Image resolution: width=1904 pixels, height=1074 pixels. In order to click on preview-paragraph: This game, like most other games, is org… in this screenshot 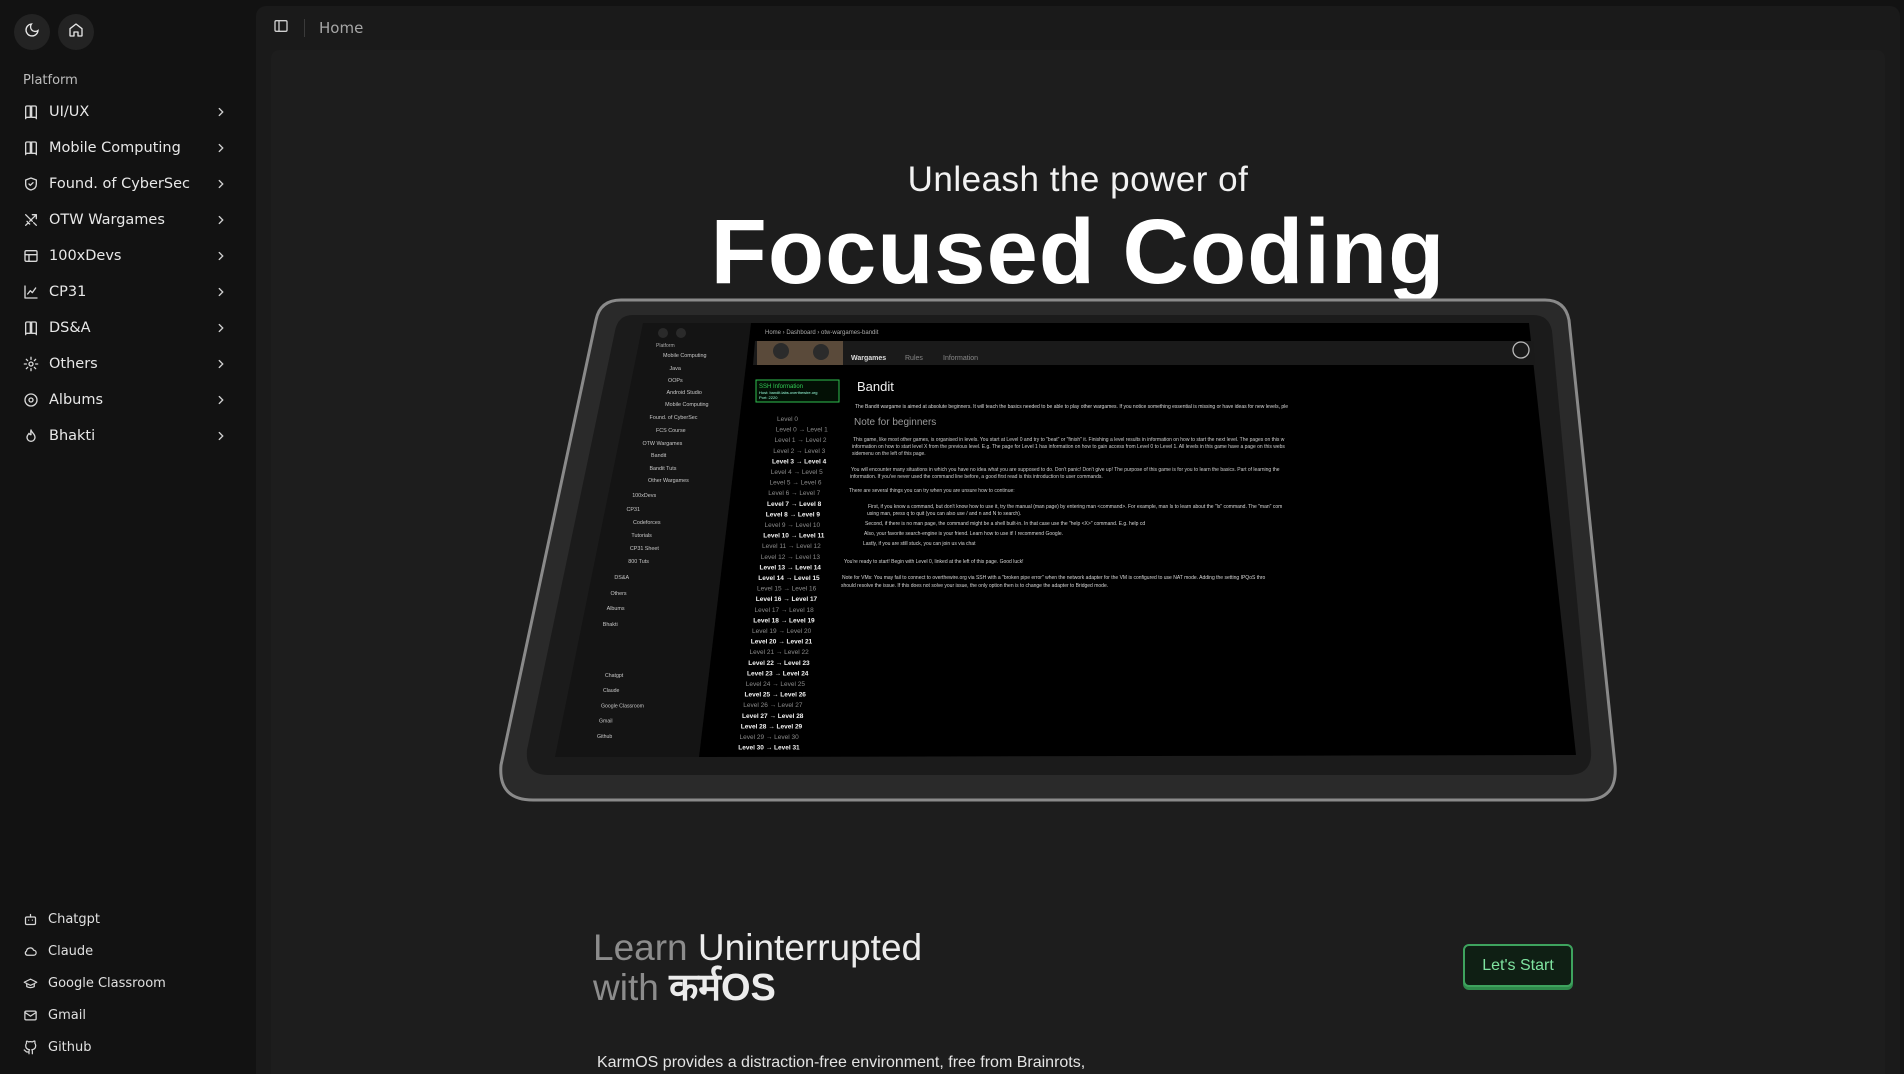, I will do `click(1069, 440)`.